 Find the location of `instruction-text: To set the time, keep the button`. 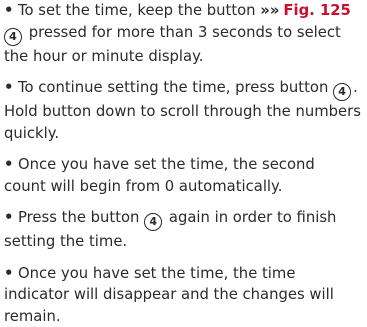

instruction-text: To set the time, keep the button is located at coordinates (137, 10).